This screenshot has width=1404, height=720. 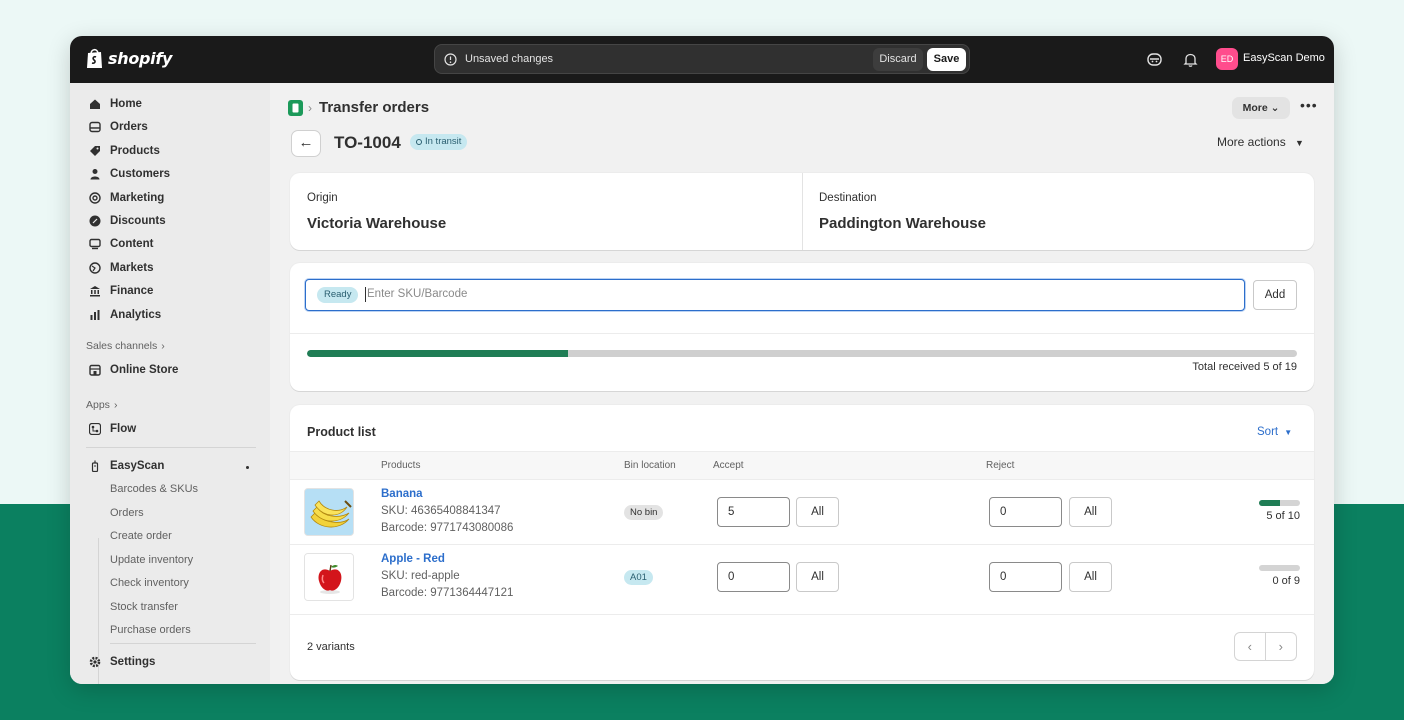 I want to click on product-list-title: Product list, so click(x=341, y=432).